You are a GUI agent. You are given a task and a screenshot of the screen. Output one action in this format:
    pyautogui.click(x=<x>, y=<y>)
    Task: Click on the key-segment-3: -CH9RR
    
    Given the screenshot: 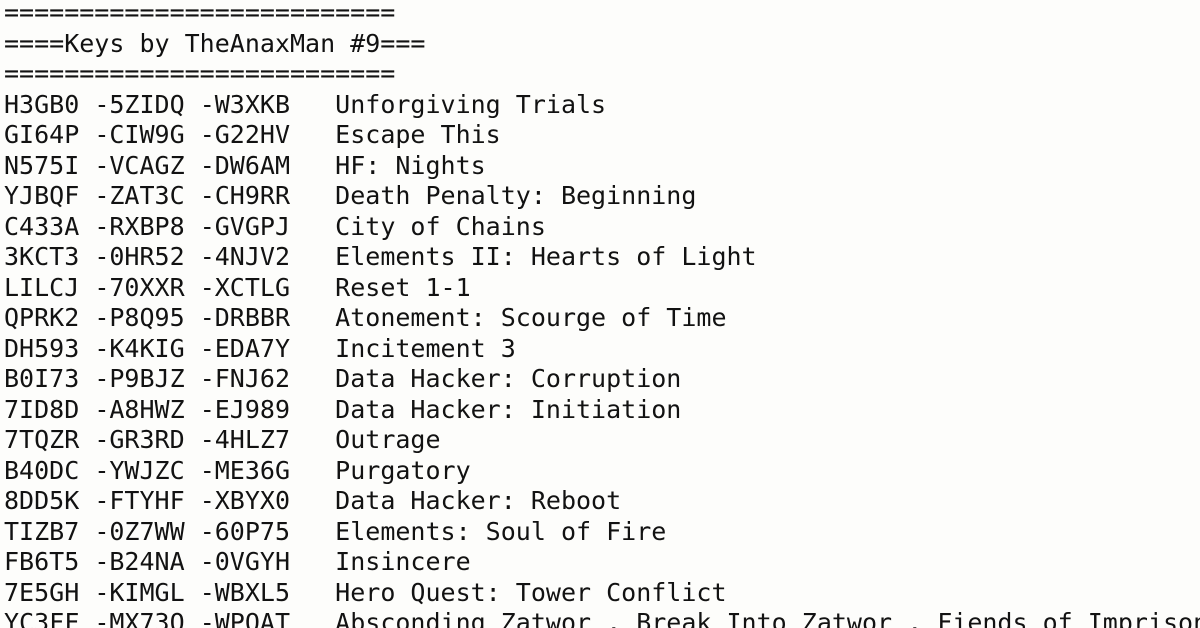 What is the action you would take?
    pyautogui.click(x=245, y=195)
    